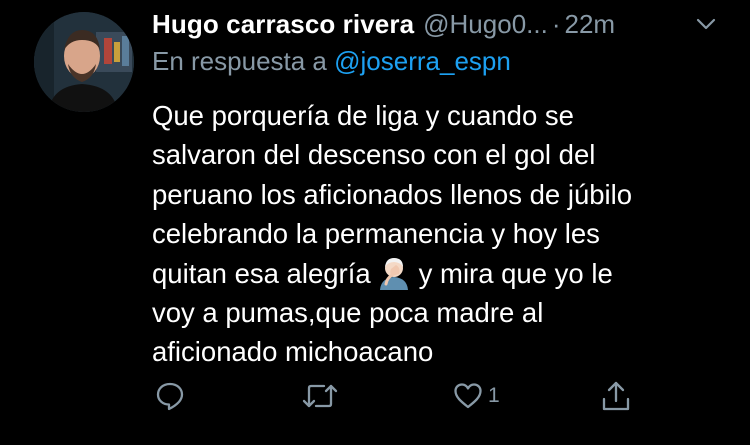 The height and width of the screenshot is (445, 750). Describe the element at coordinates (331, 61) in the screenshot. I see `reply-context: En respuesta a @joserra_espn` at that location.